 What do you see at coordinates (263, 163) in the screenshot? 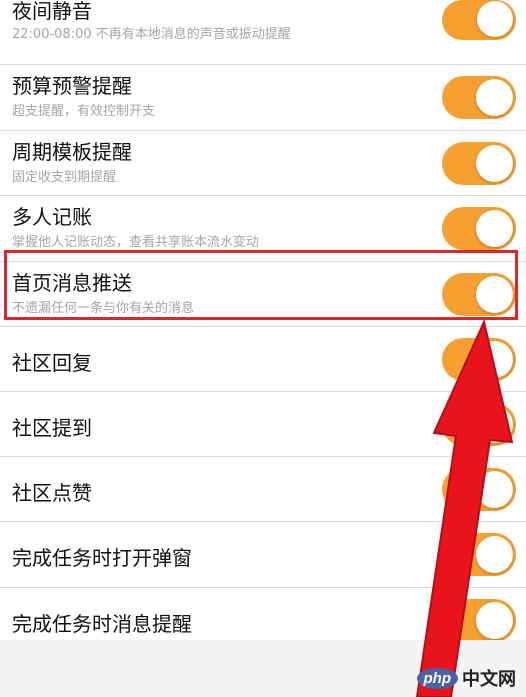
I see `setting-row-cycle-template: 周期模板提醒 固定收支到期提醒` at bounding box center [263, 163].